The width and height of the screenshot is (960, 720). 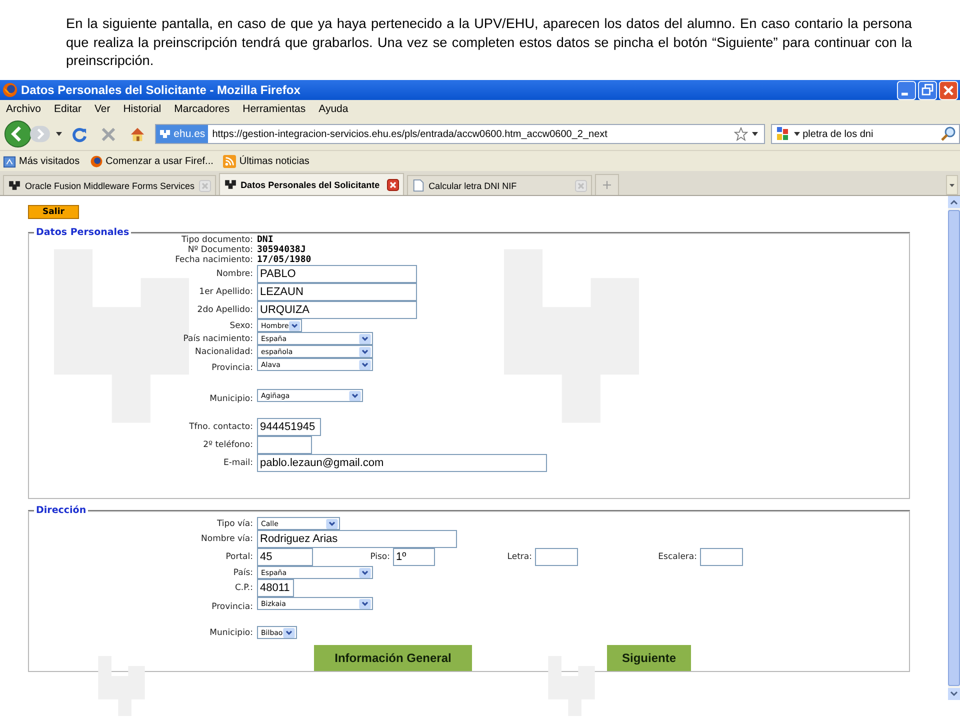 I want to click on field-label: 2do Apellido:, so click(x=225, y=310).